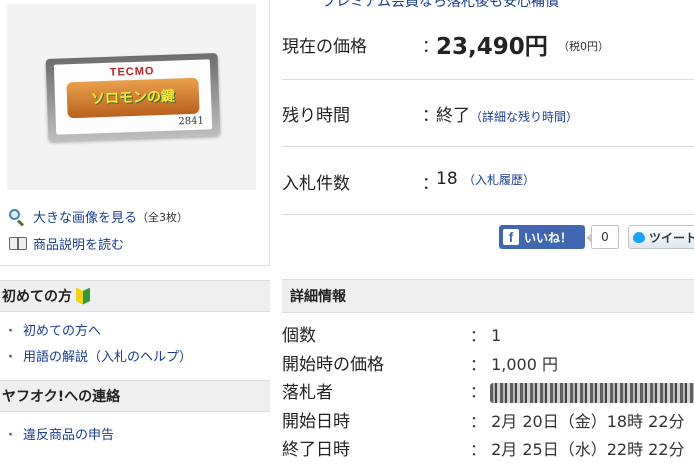 The height and width of the screenshot is (463, 694). Describe the element at coordinates (316, 184) in the screenshot. I see `bids-label: 入札件数` at that location.